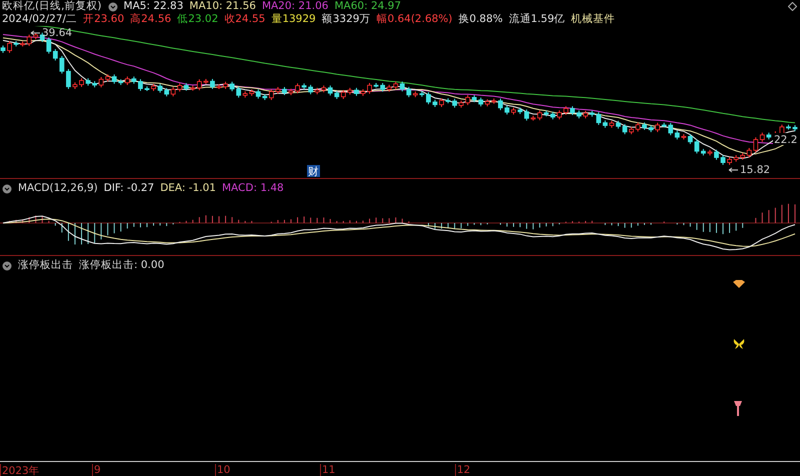  Describe the element at coordinates (58, 188) in the screenshot. I see `indicator-name: MACD(12,26,9)` at that location.